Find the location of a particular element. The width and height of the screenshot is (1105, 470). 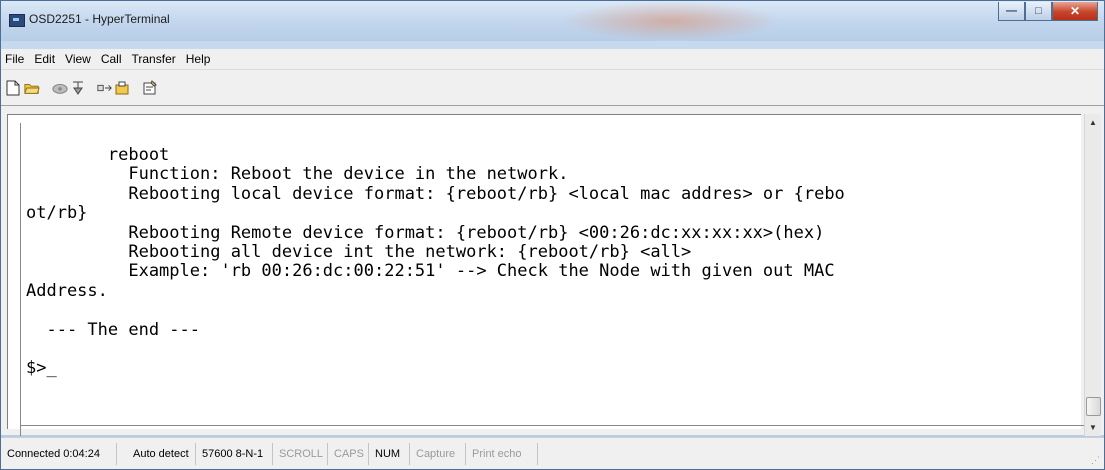

status-num: NUM is located at coordinates (389, 453).